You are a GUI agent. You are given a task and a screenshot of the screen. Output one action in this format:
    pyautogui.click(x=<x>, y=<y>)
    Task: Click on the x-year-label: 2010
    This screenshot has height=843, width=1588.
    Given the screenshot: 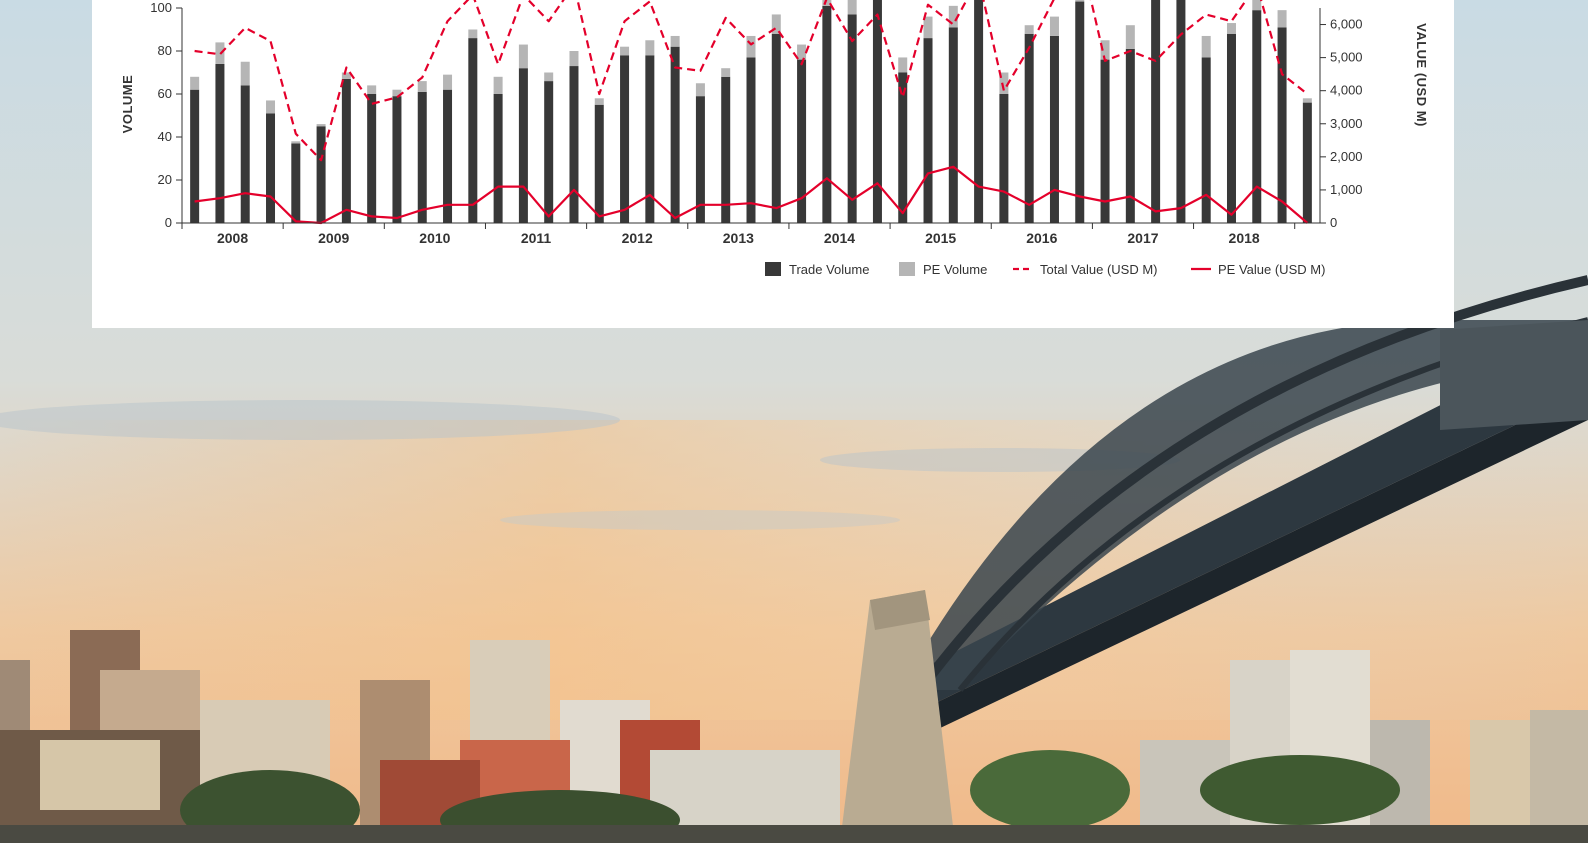 What is the action you would take?
    pyautogui.click(x=434, y=238)
    